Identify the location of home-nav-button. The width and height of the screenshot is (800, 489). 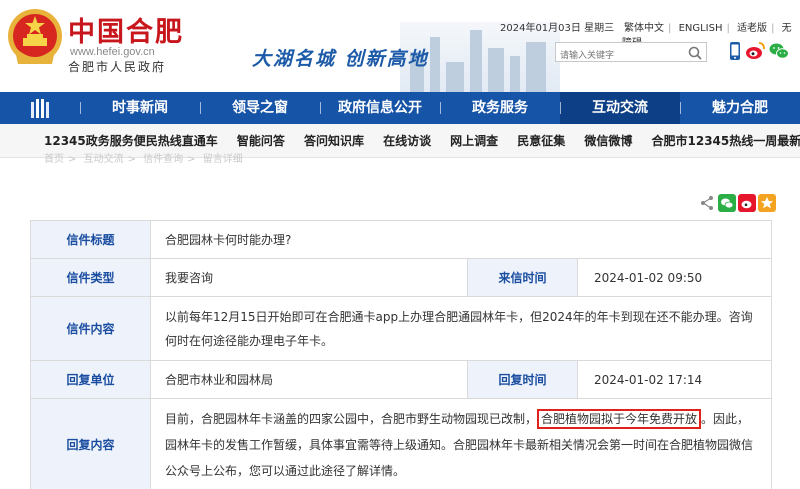
(40, 108).